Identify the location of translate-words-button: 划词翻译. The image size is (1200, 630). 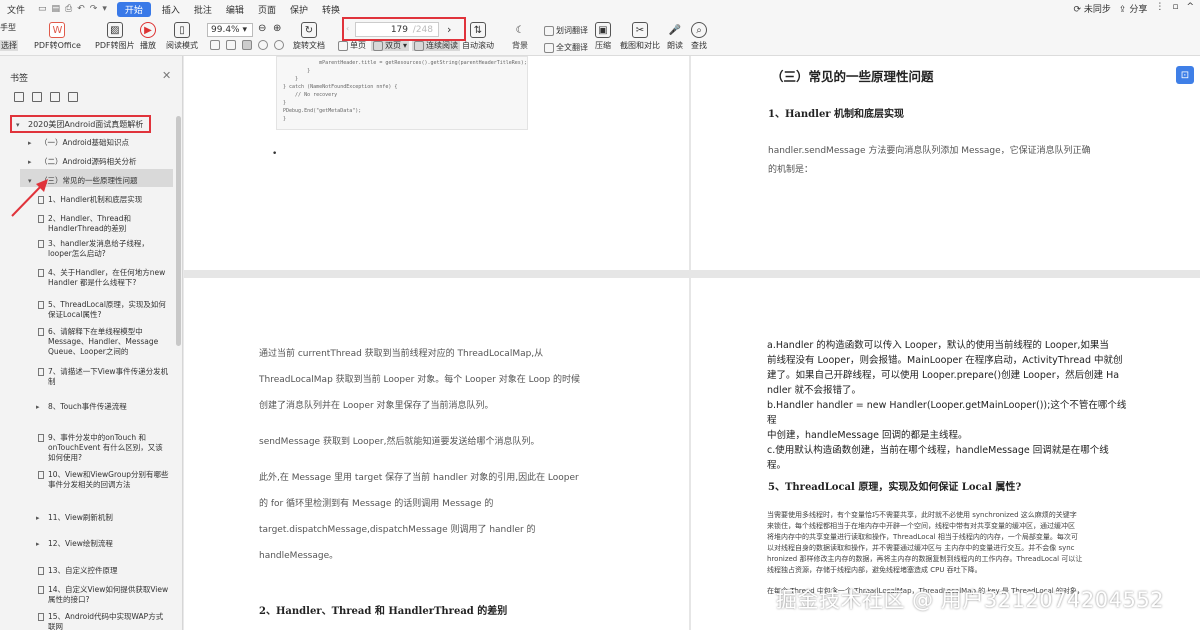
(566, 30).